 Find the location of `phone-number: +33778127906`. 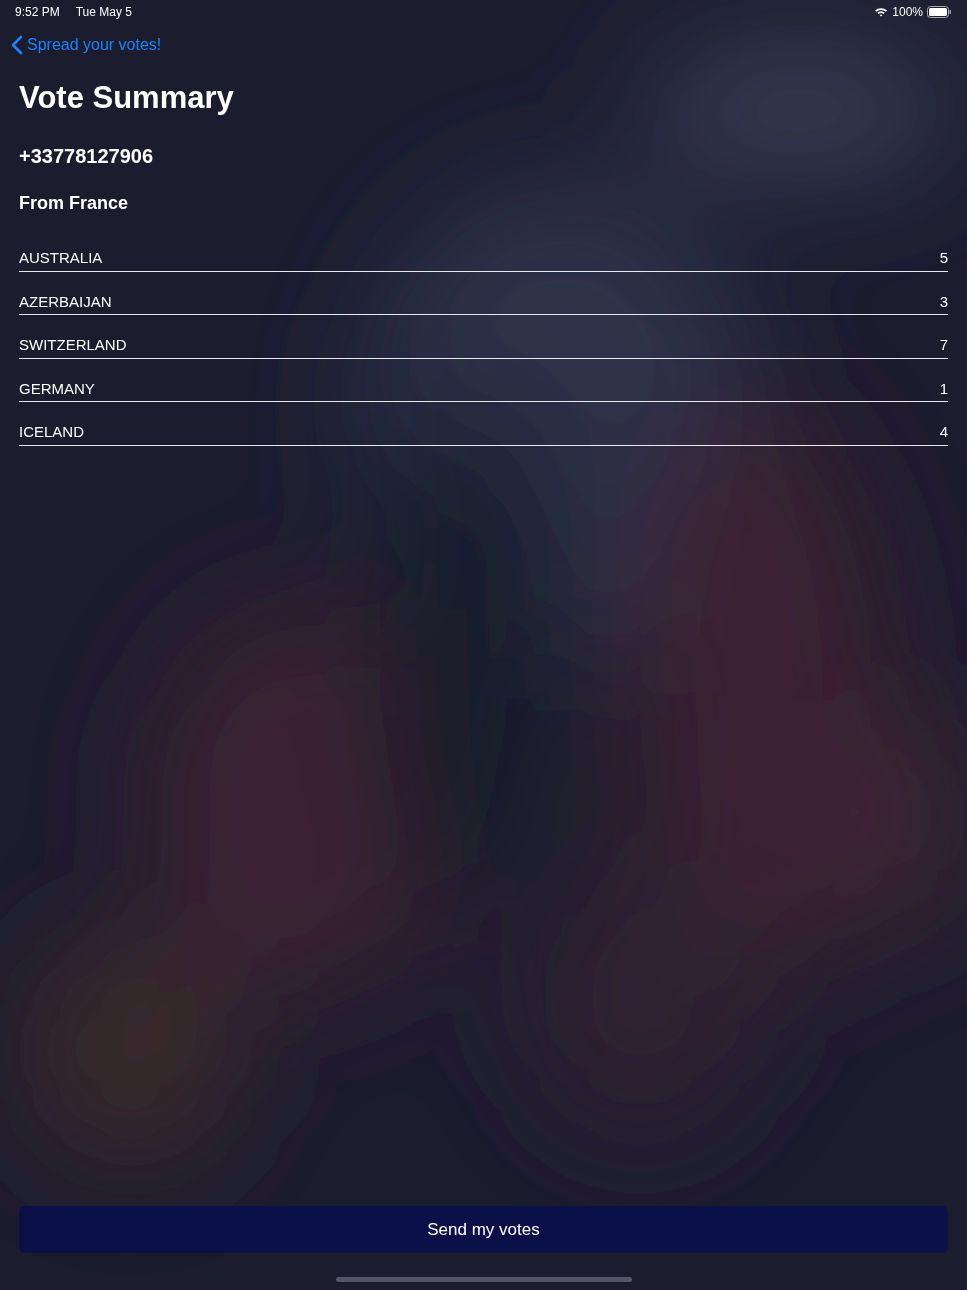

phone-number: +33778127906 is located at coordinates (87, 157).